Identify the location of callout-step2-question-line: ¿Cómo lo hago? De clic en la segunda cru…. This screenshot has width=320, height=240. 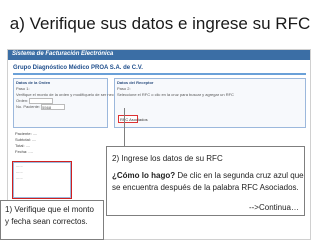
(208, 175).